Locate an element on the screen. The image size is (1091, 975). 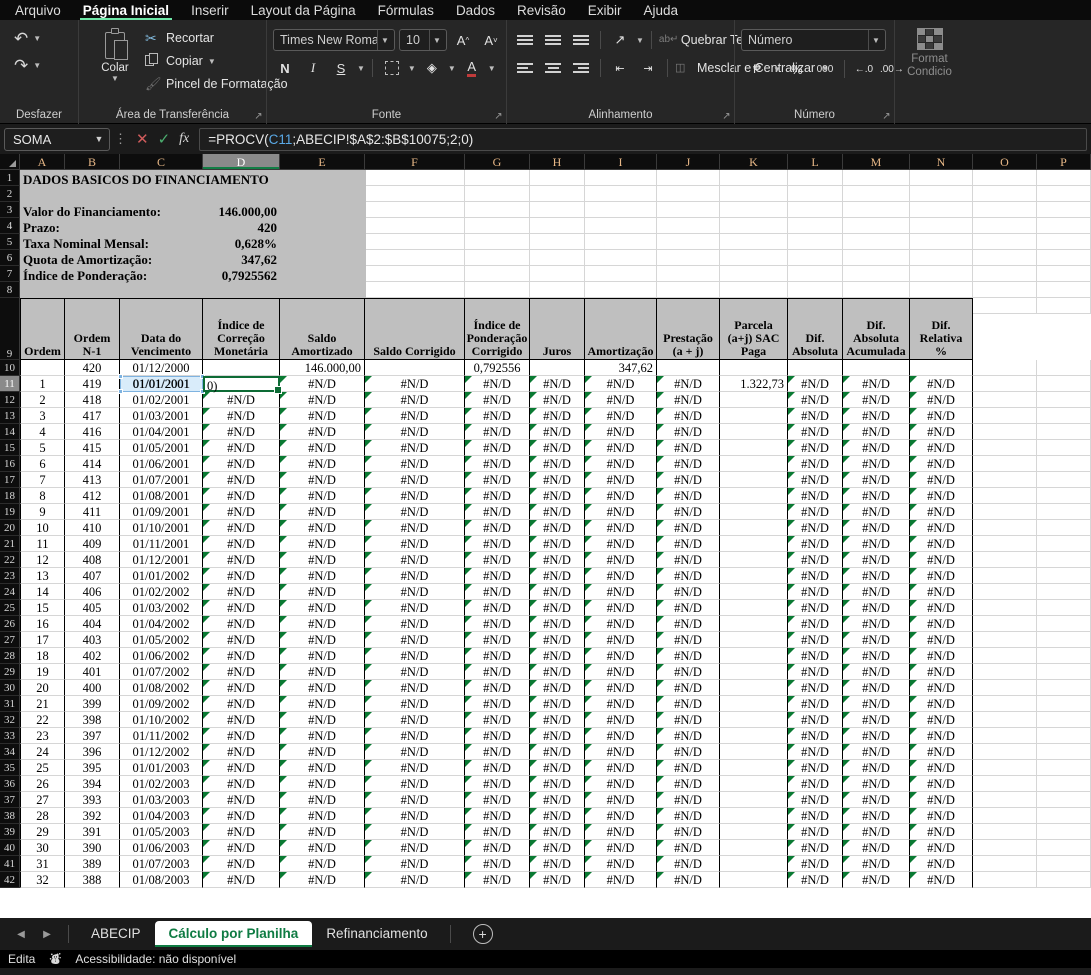
orientation-button: ↗ is located at coordinates (620, 40).